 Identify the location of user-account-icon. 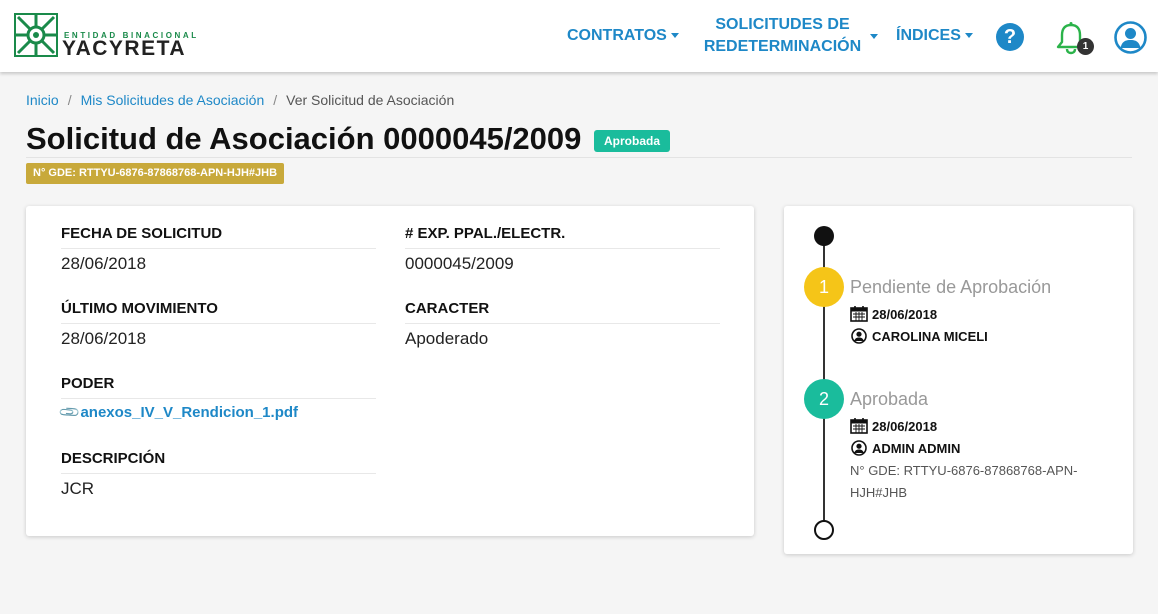
(1130, 37).